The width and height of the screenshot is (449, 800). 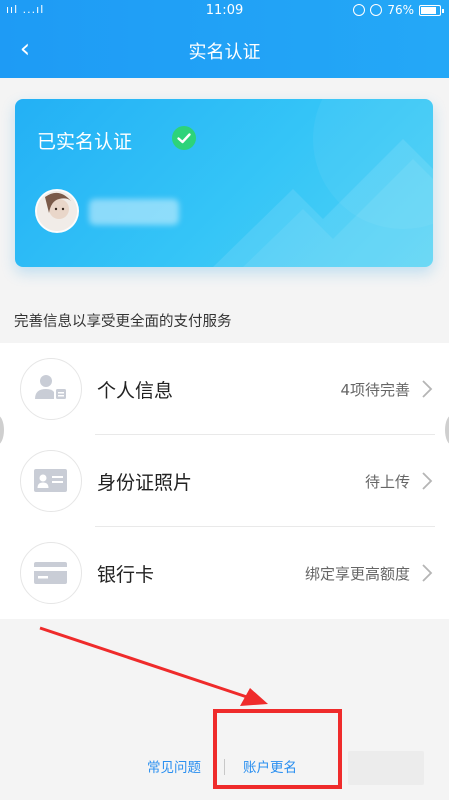 What do you see at coordinates (359, 10) in the screenshot?
I see `rotation-lock-icon` at bounding box center [359, 10].